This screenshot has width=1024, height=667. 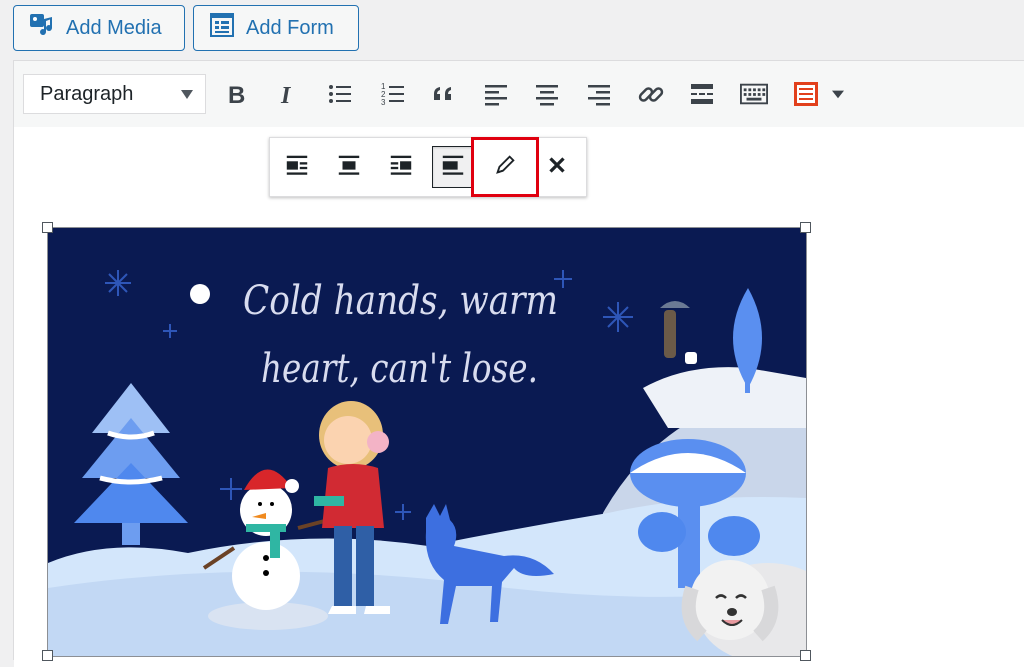 I want to click on link-icon, so click(x=651, y=94).